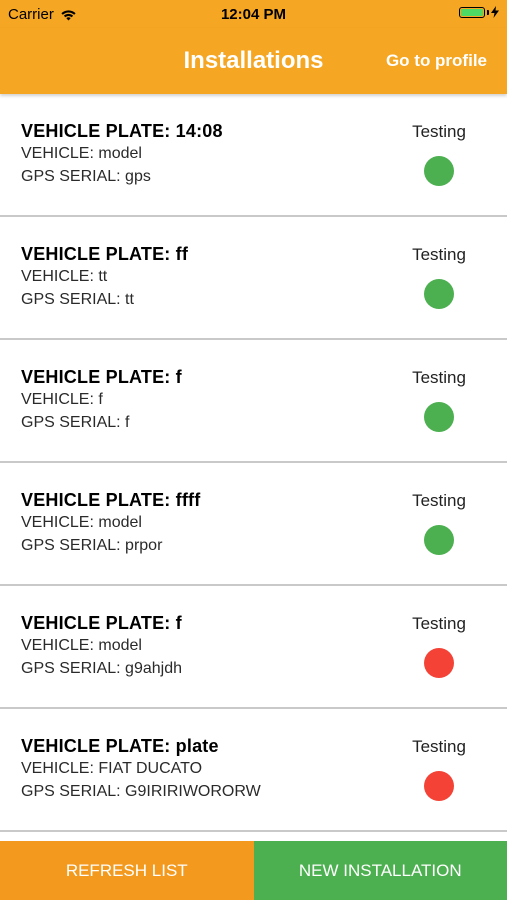  Describe the element at coordinates (112, 768) in the screenshot. I see `vehicle-model: VEHICLE: FIAT DUCATO` at that location.